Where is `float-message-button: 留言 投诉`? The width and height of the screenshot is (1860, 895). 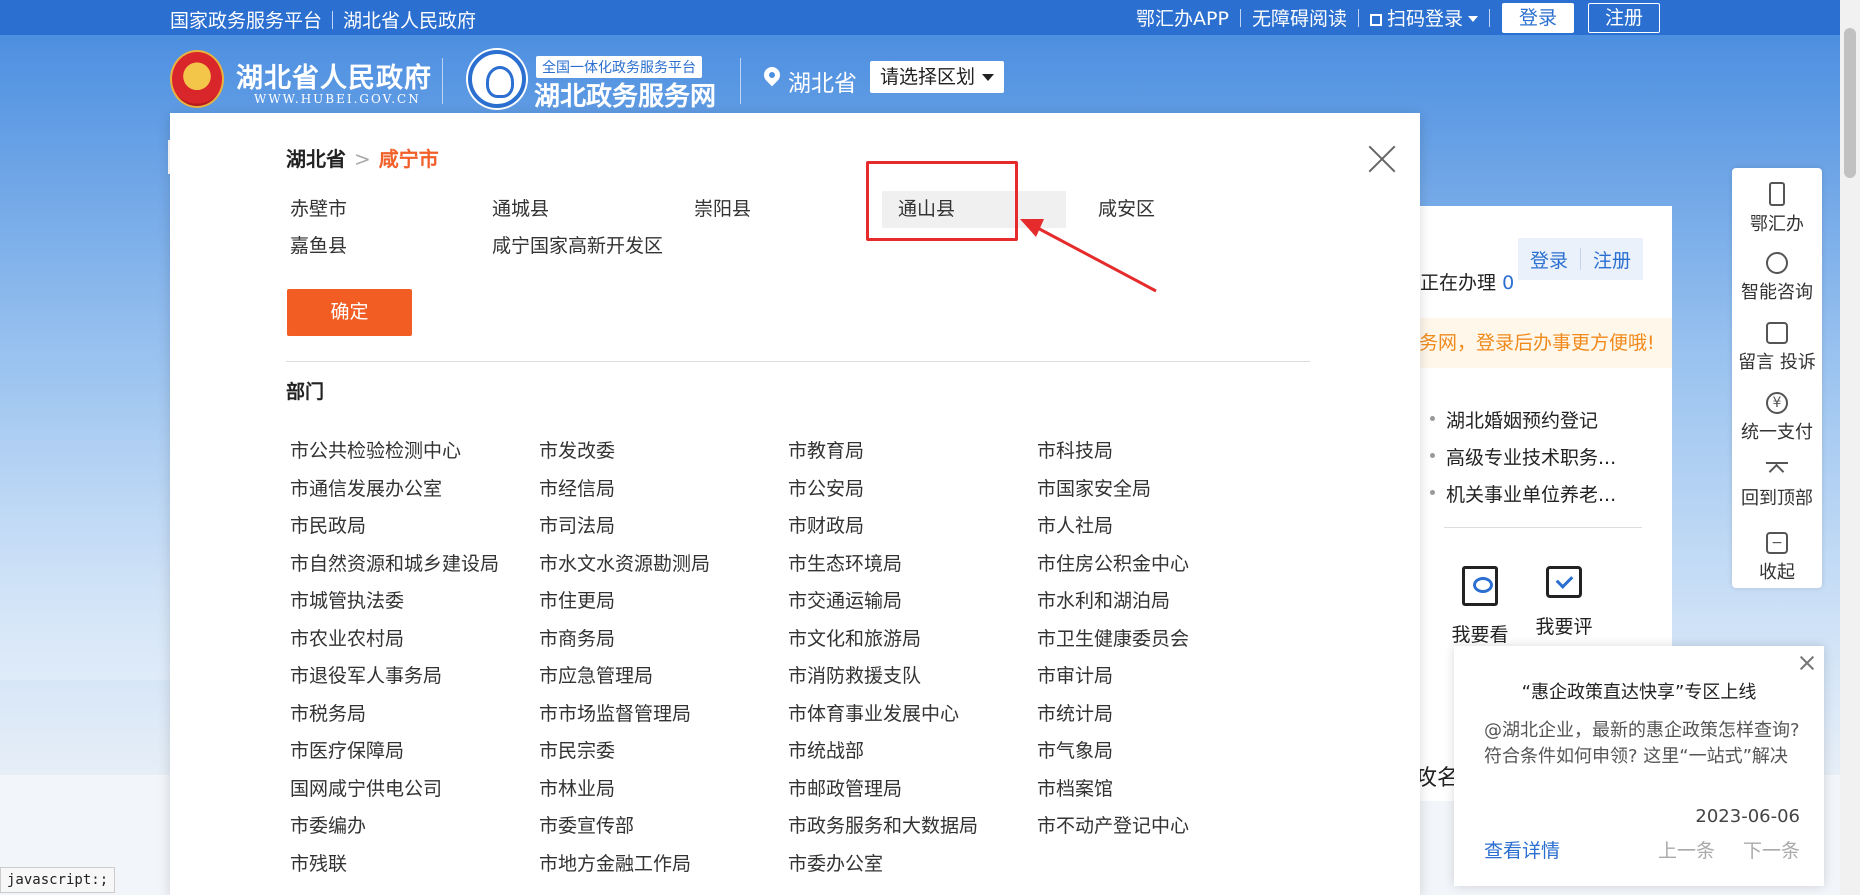 float-message-button: 留言 投诉 is located at coordinates (1777, 343).